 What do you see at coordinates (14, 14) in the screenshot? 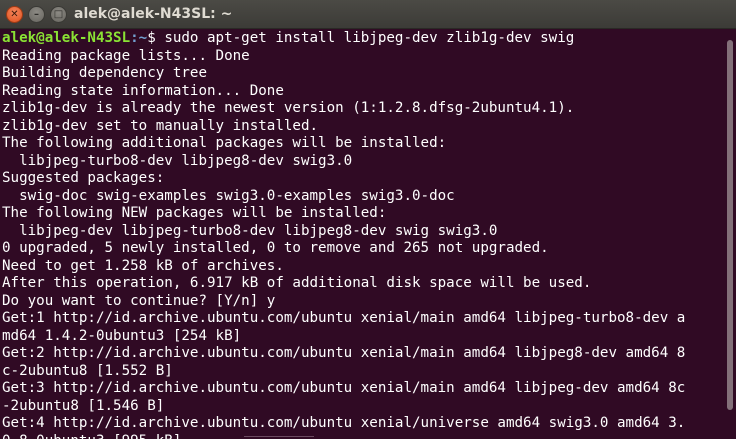
I see `close-icon: ✕` at bounding box center [14, 14].